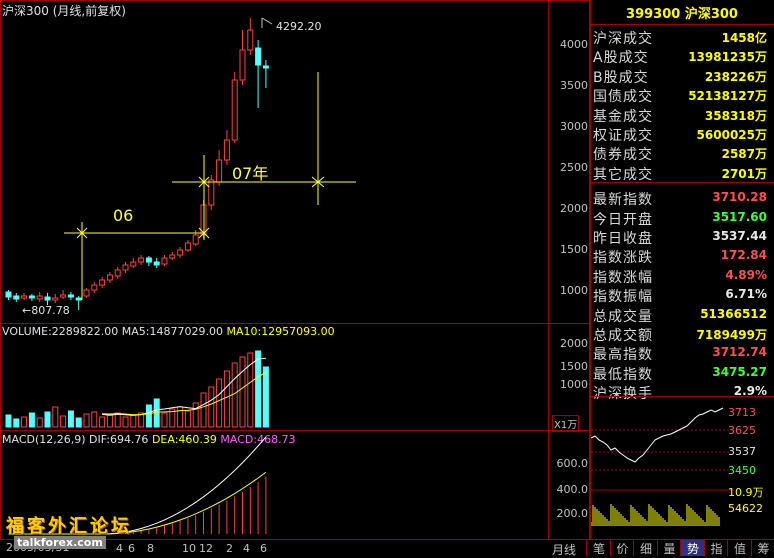 The width and height of the screenshot is (774, 558). What do you see at coordinates (568, 513) in the screenshot?
I see `macd-tick: 200.0` at bounding box center [568, 513].